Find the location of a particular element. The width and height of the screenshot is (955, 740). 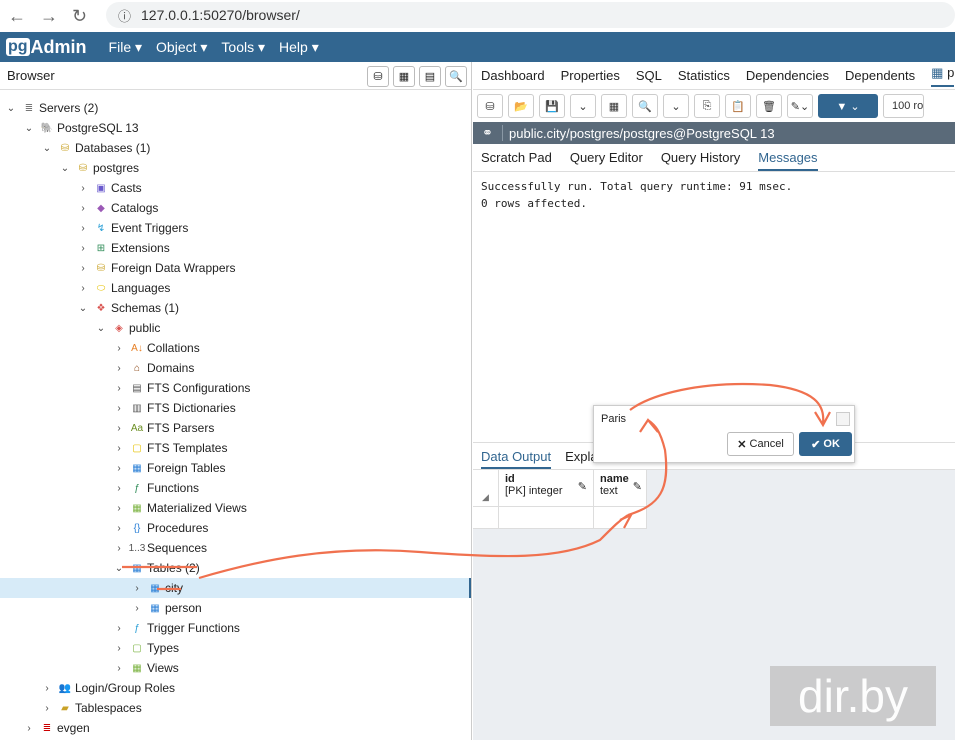

cell-editor-textarea: Paris is located at coordinates (613, 419).